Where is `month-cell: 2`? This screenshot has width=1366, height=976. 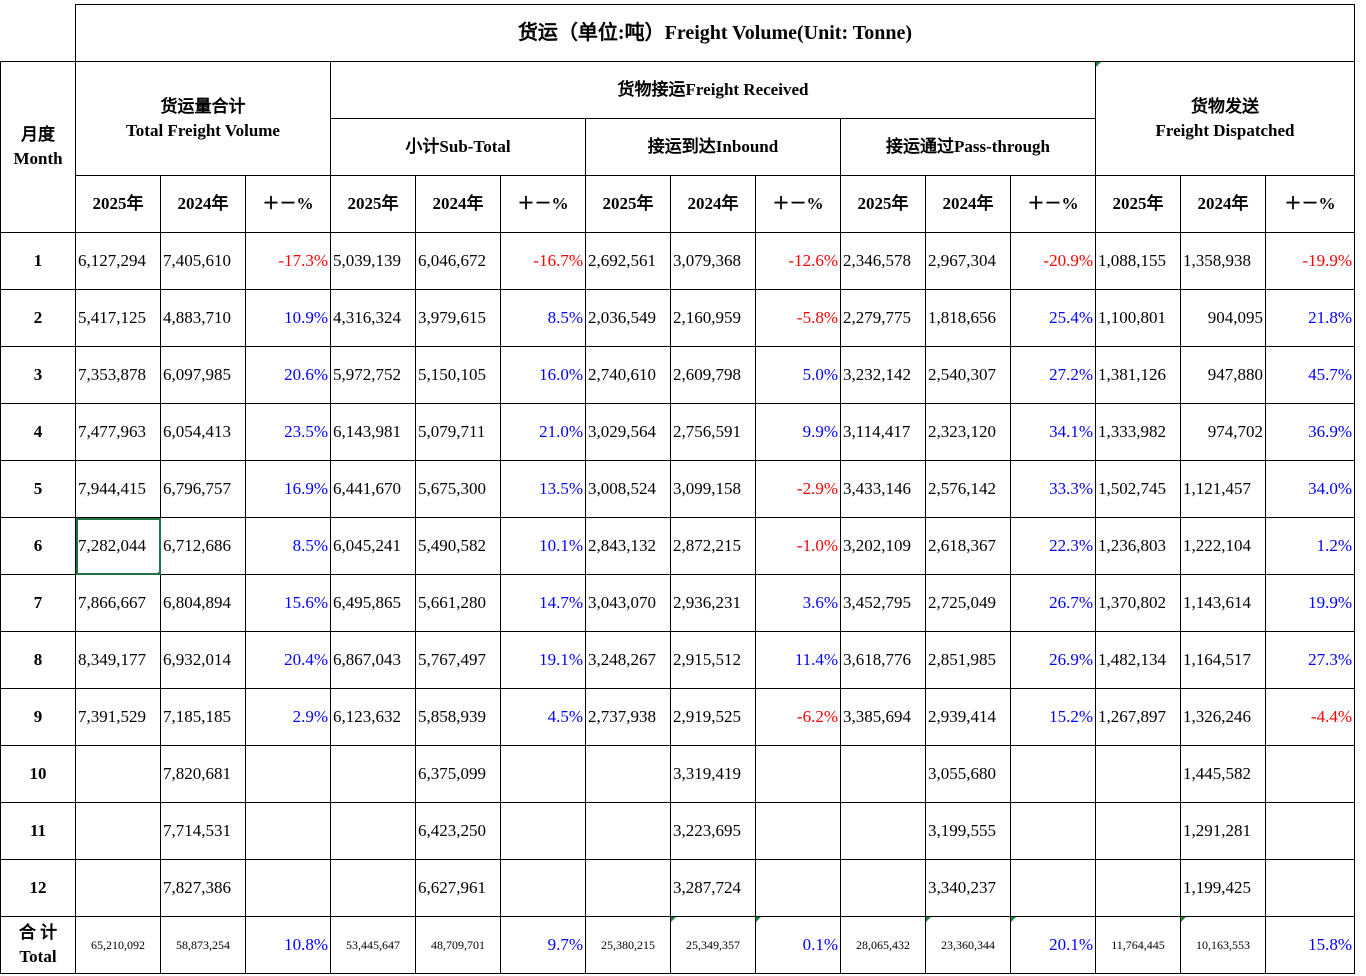 month-cell: 2 is located at coordinates (38, 318).